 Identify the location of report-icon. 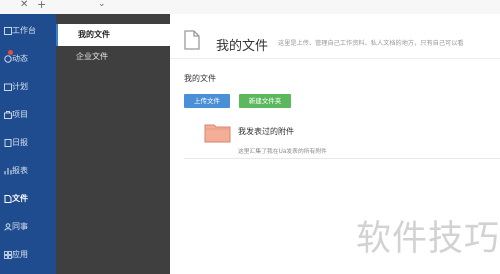
(8, 171).